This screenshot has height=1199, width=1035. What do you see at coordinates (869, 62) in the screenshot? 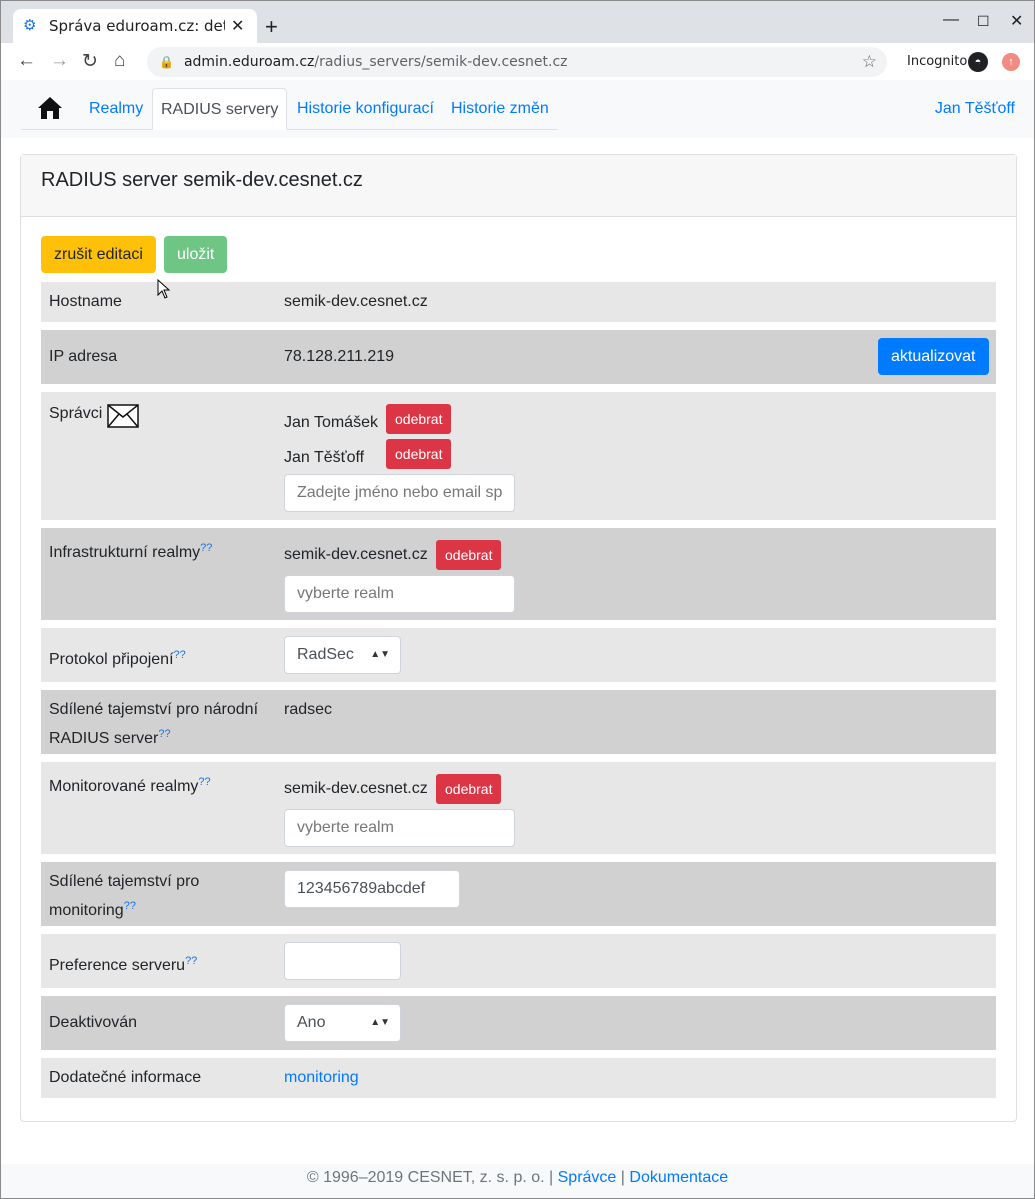
I see `bookmark-star-icon: ☆` at bounding box center [869, 62].